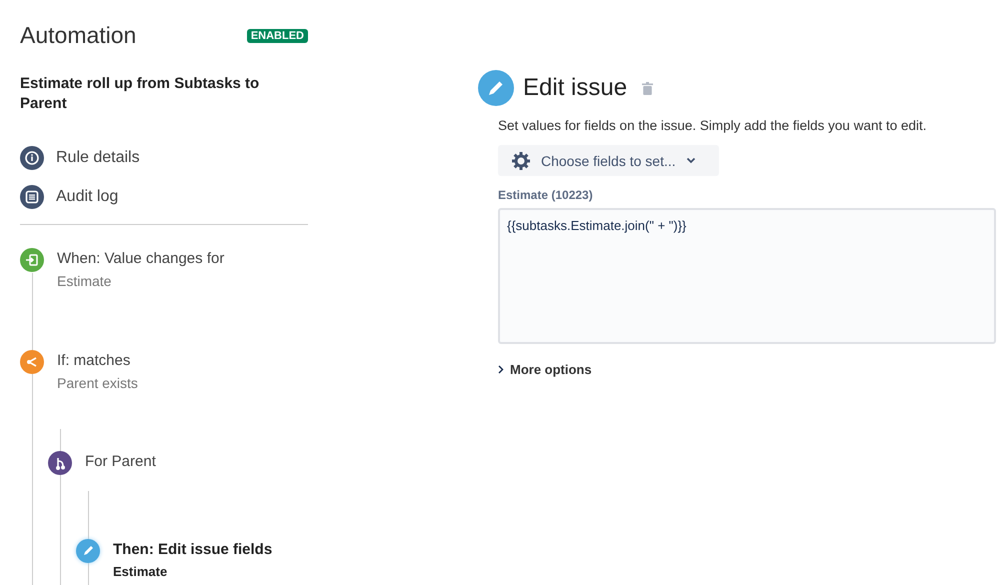 This screenshot has height=585, width=999. Describe the element at coordinates (192, 549) in the screenshot. I see `step-title: Then: Edit issue fields` at that location.